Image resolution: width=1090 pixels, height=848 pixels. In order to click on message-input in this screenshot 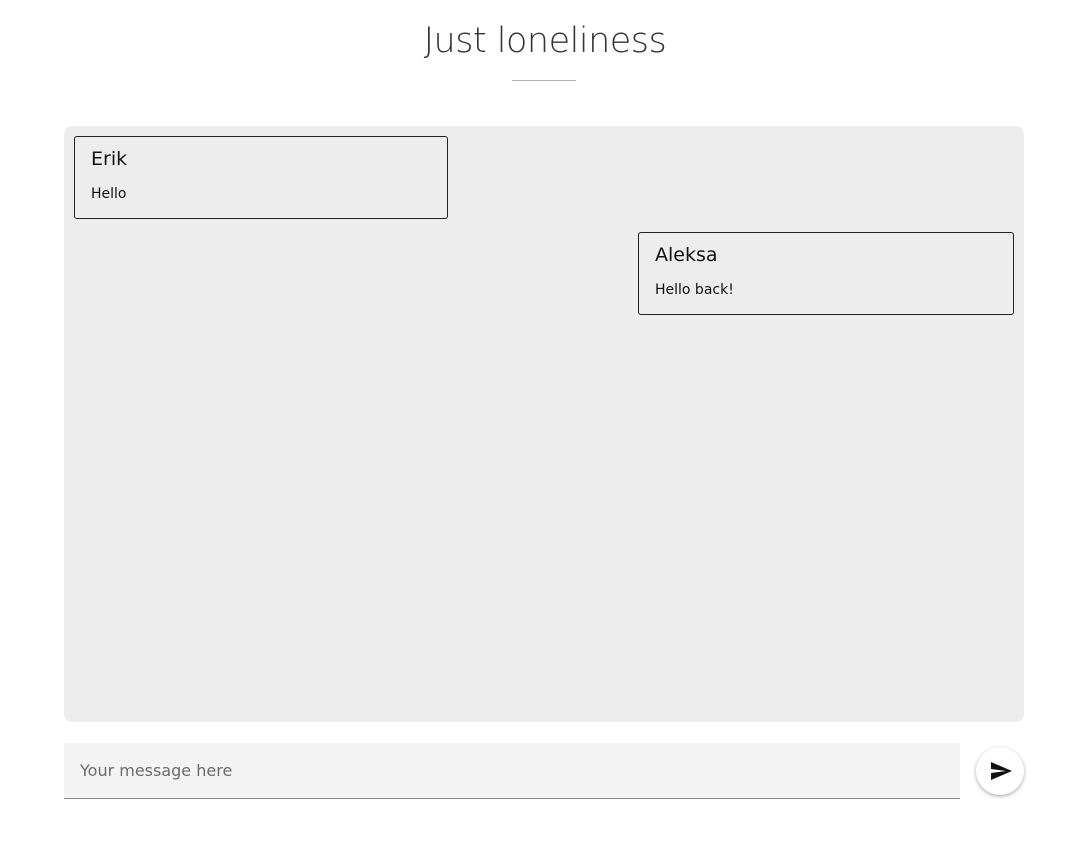, I will do `click(512, 770)`.